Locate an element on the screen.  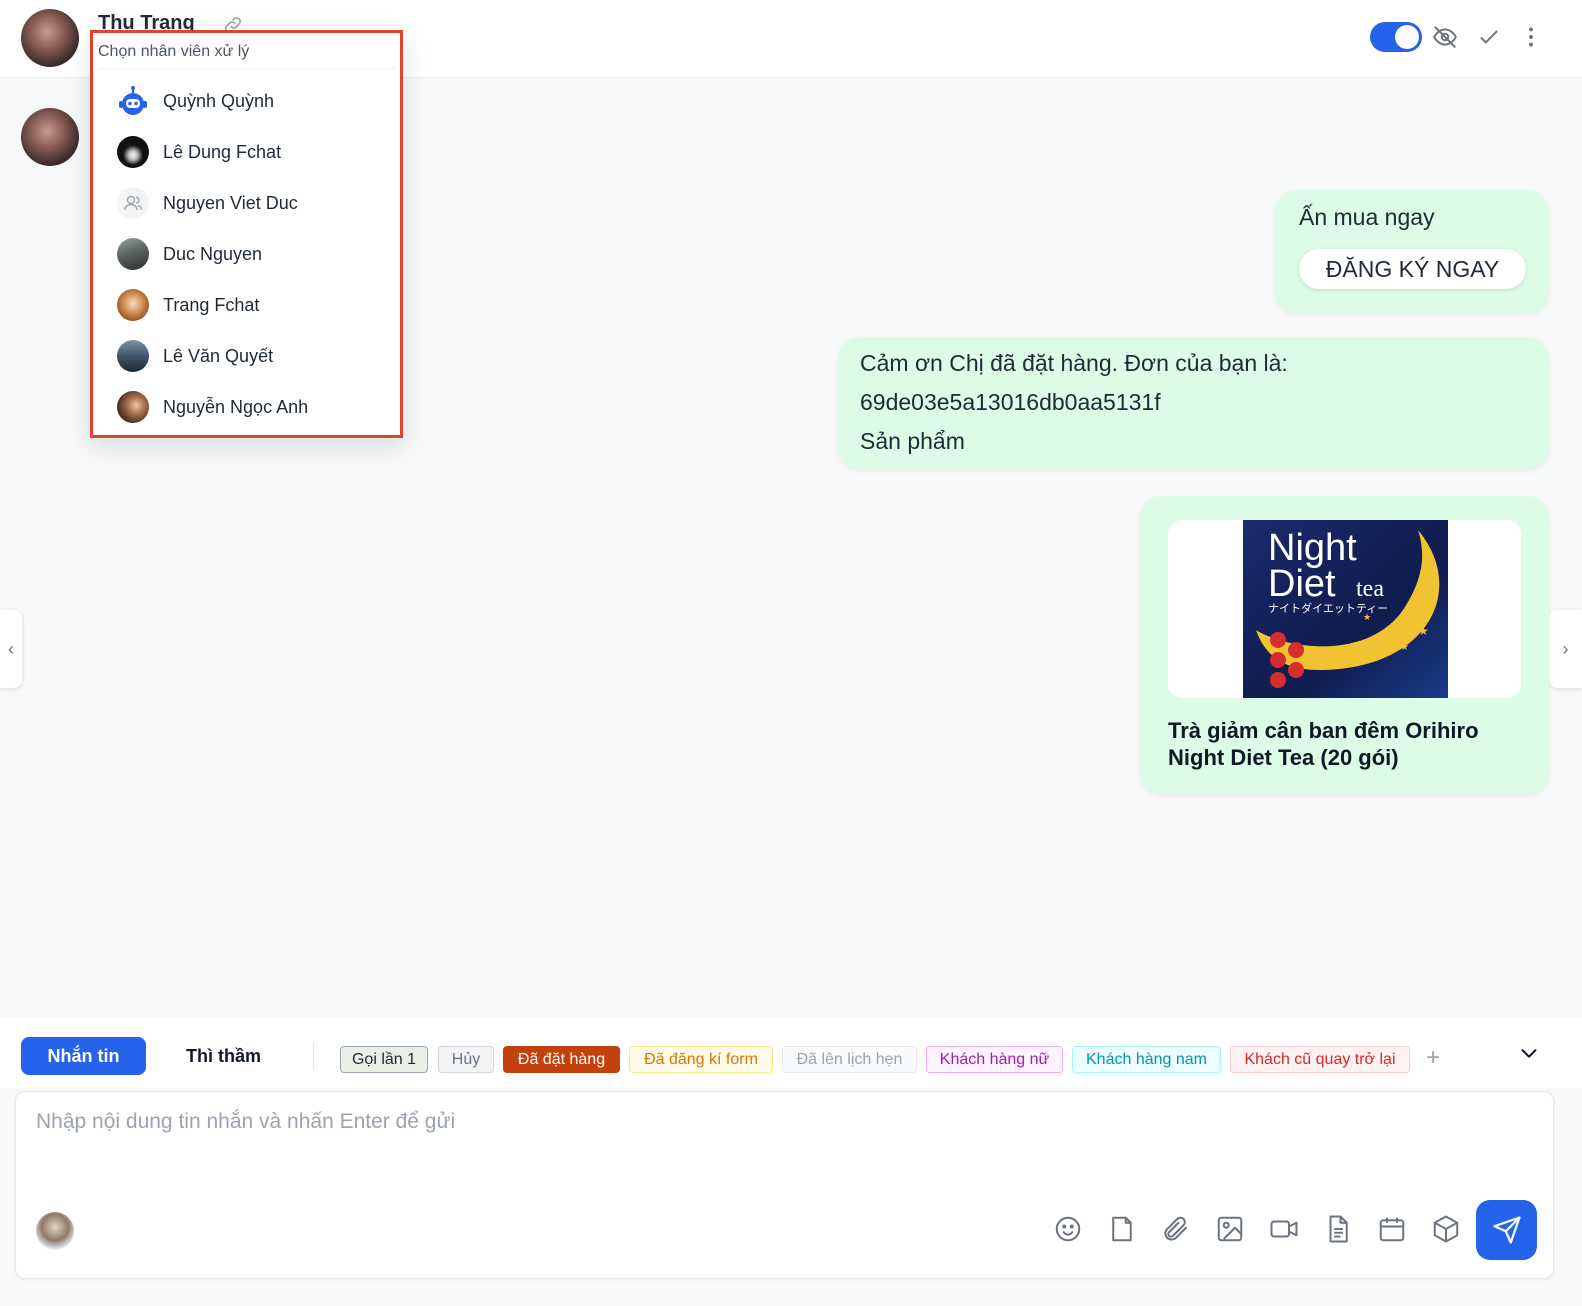
product-image: Night Diet tea ナイトダイエットティー ★ ★ ★ is located at coordinates (1344, 609).